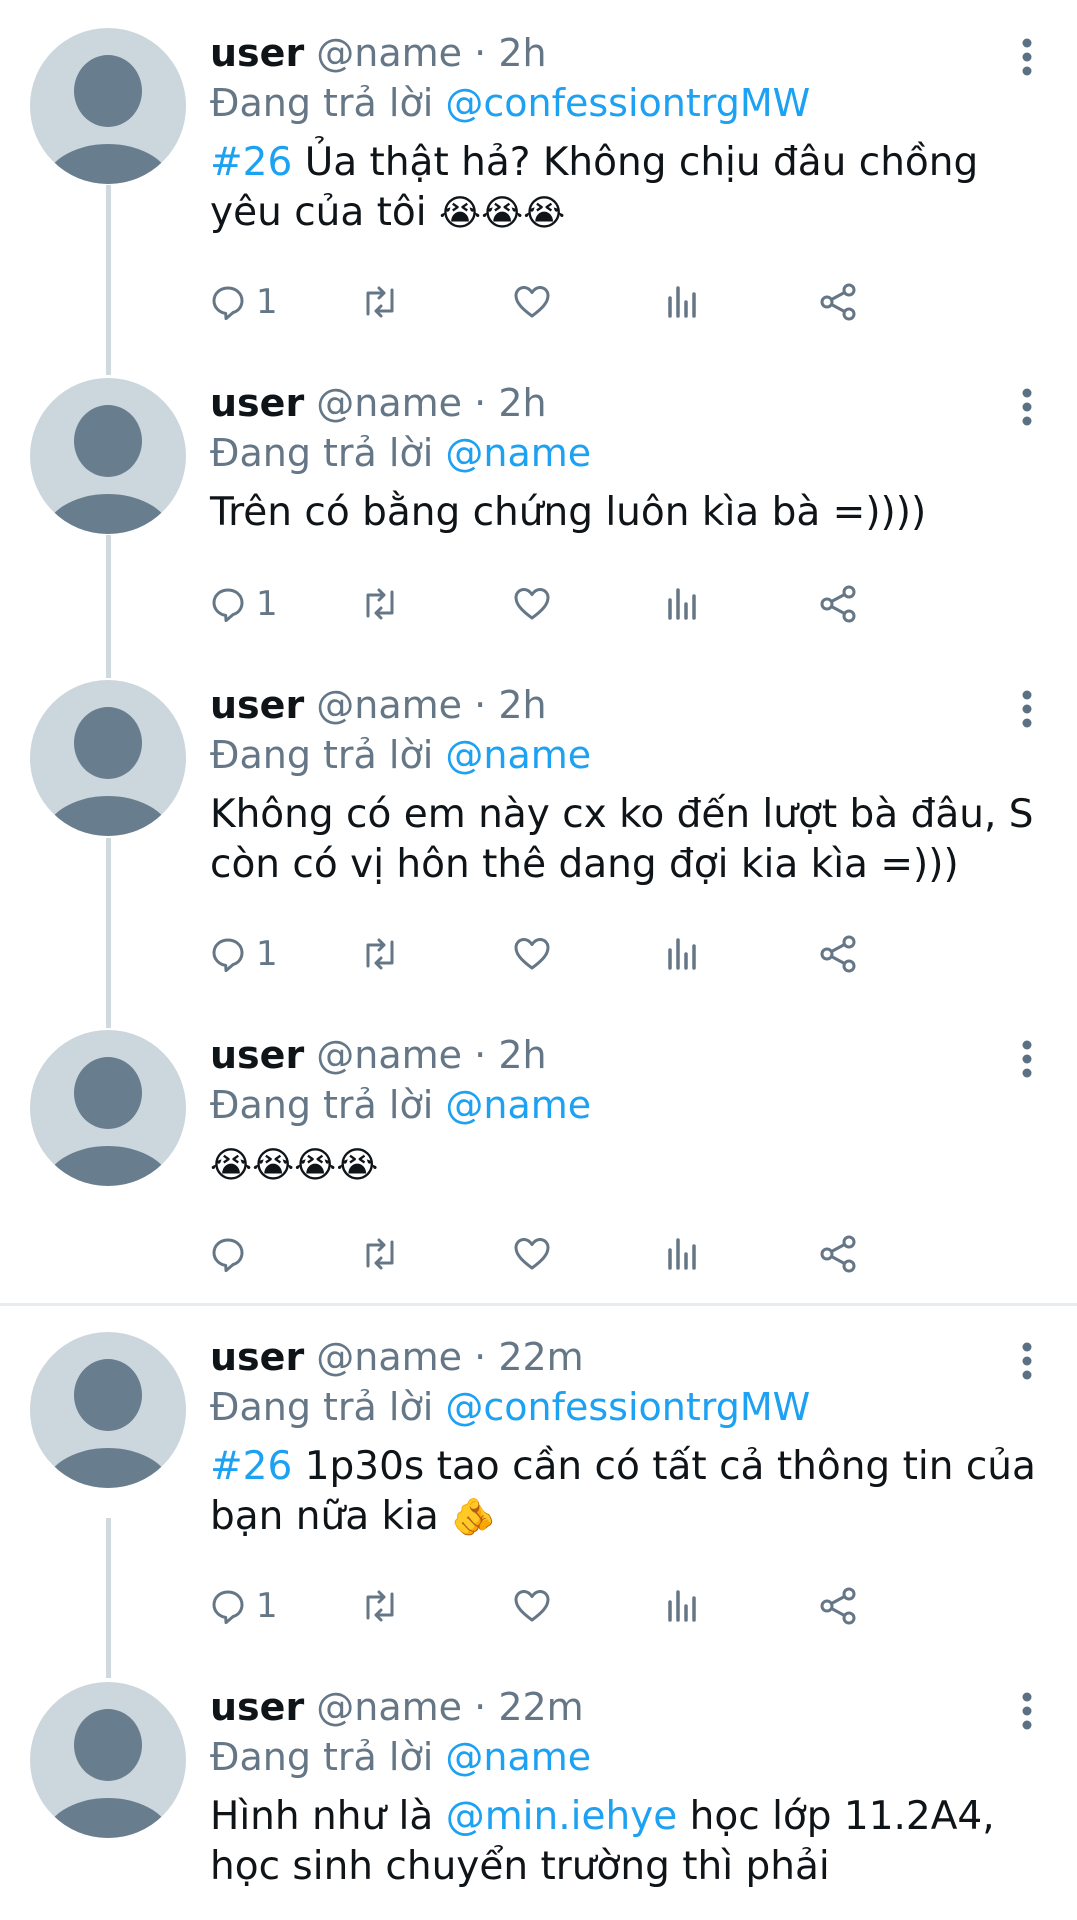 This screenshot has height=1920, width=1077. What do you see at coordinates (538, 1165) in the screenshot?
I see `reply-tweet: user @name · 2h Đang trả lời @name 😭😭😭😭` at bounding box center [538, 1165].